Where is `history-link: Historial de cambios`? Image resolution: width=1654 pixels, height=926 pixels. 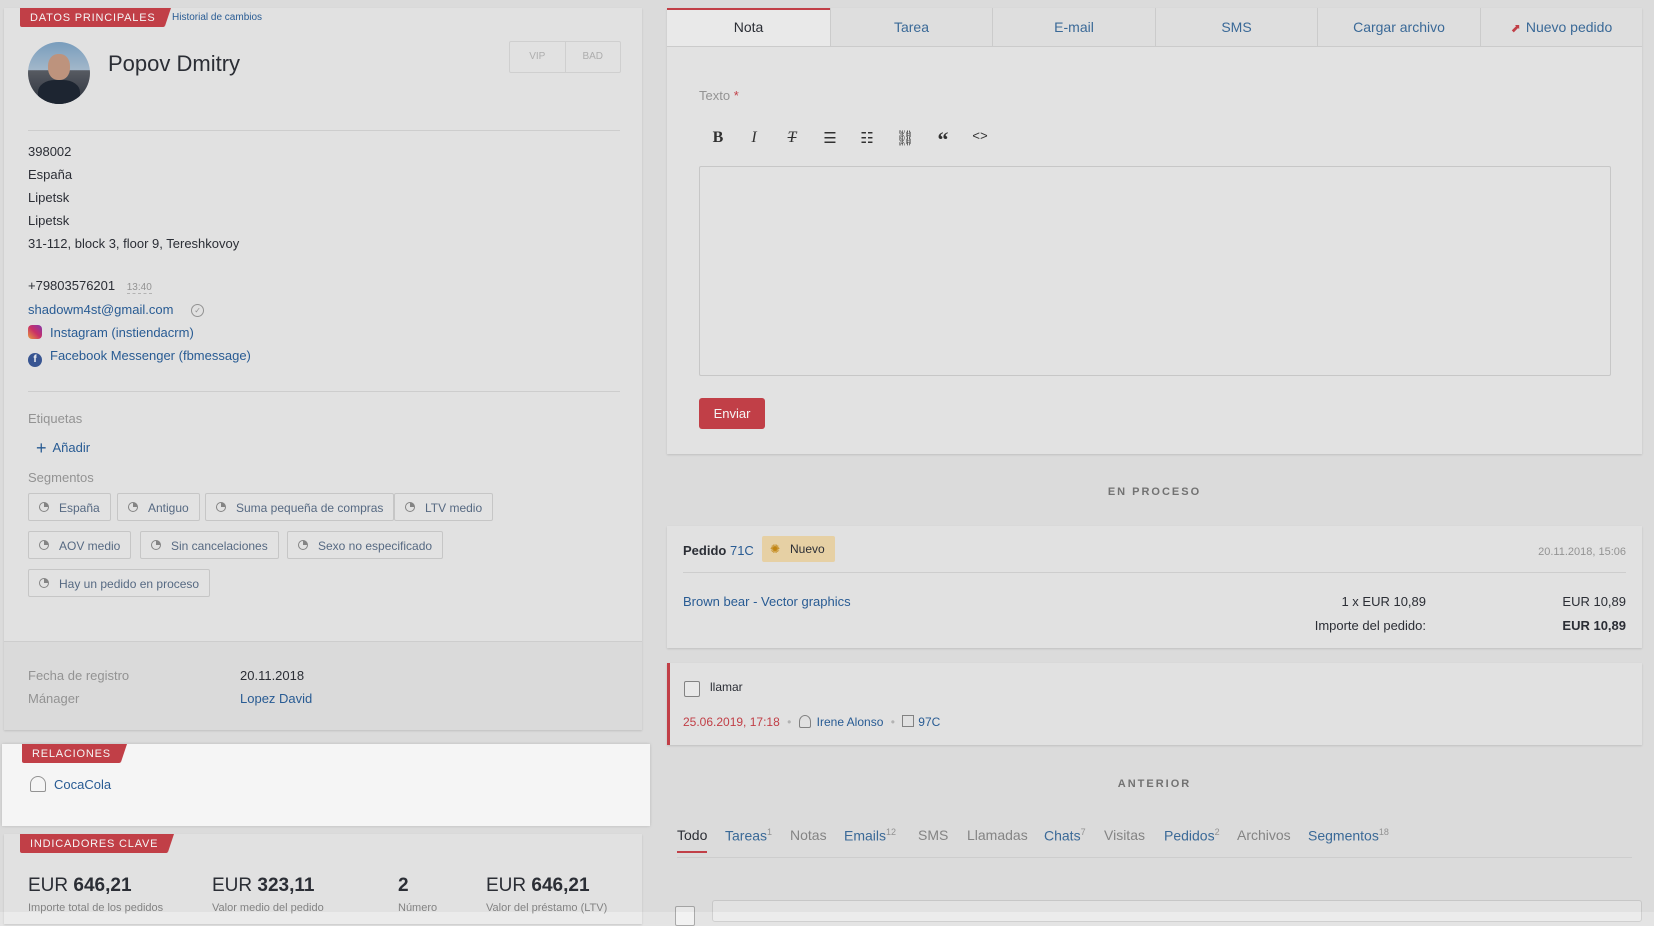
history-link: Historial de cambios is located at coordinates (217, 17).